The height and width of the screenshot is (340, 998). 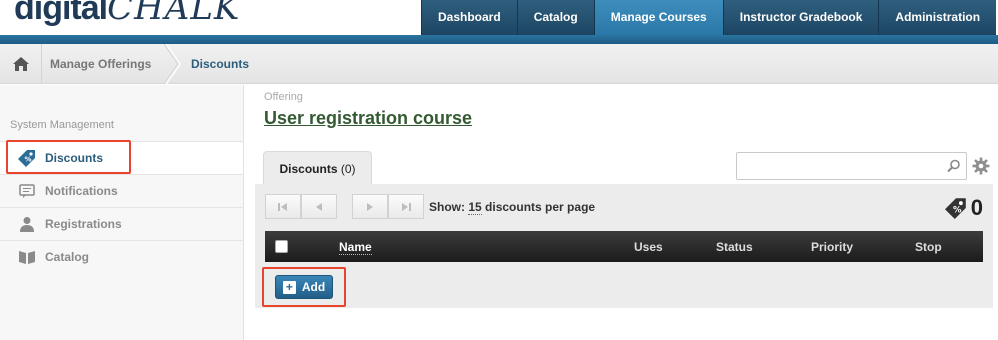 I want to click on next-page-button, so click(x=370, y=206).